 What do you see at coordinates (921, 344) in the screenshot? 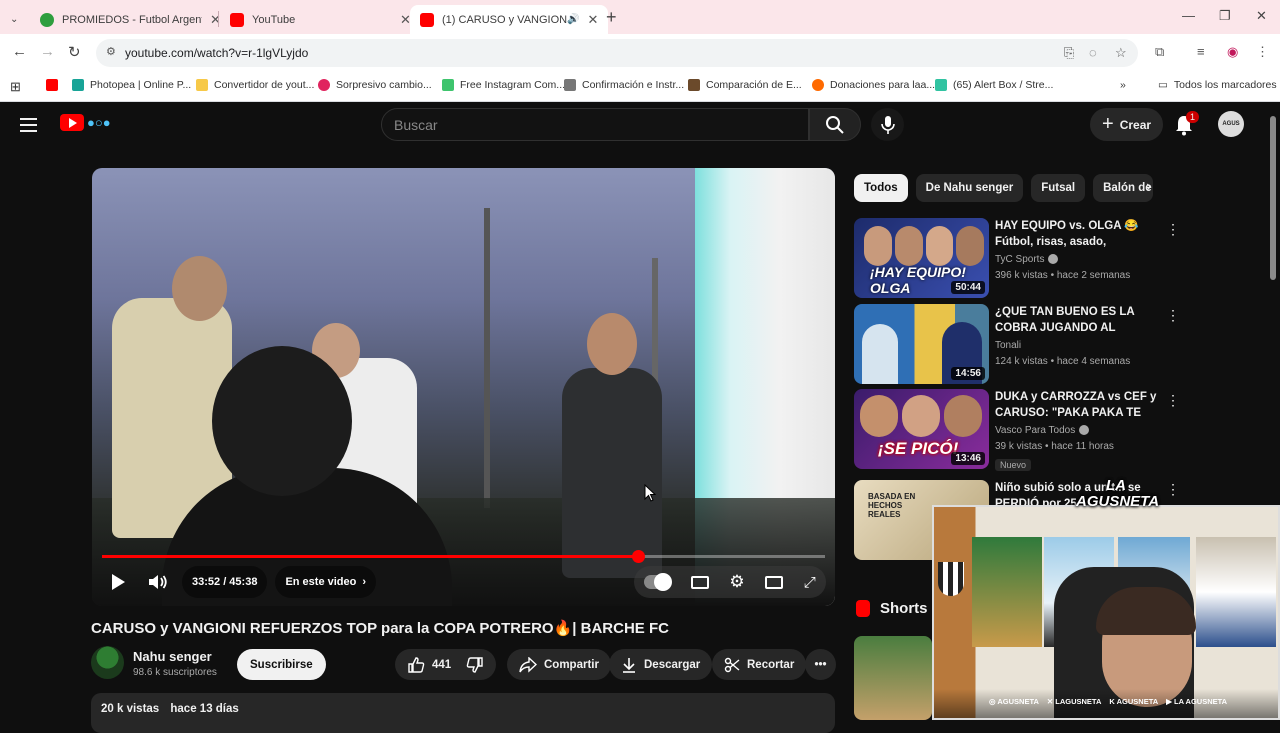
I see `recommendation-thumbnail: 14:56` at bounding box center [921, 344].